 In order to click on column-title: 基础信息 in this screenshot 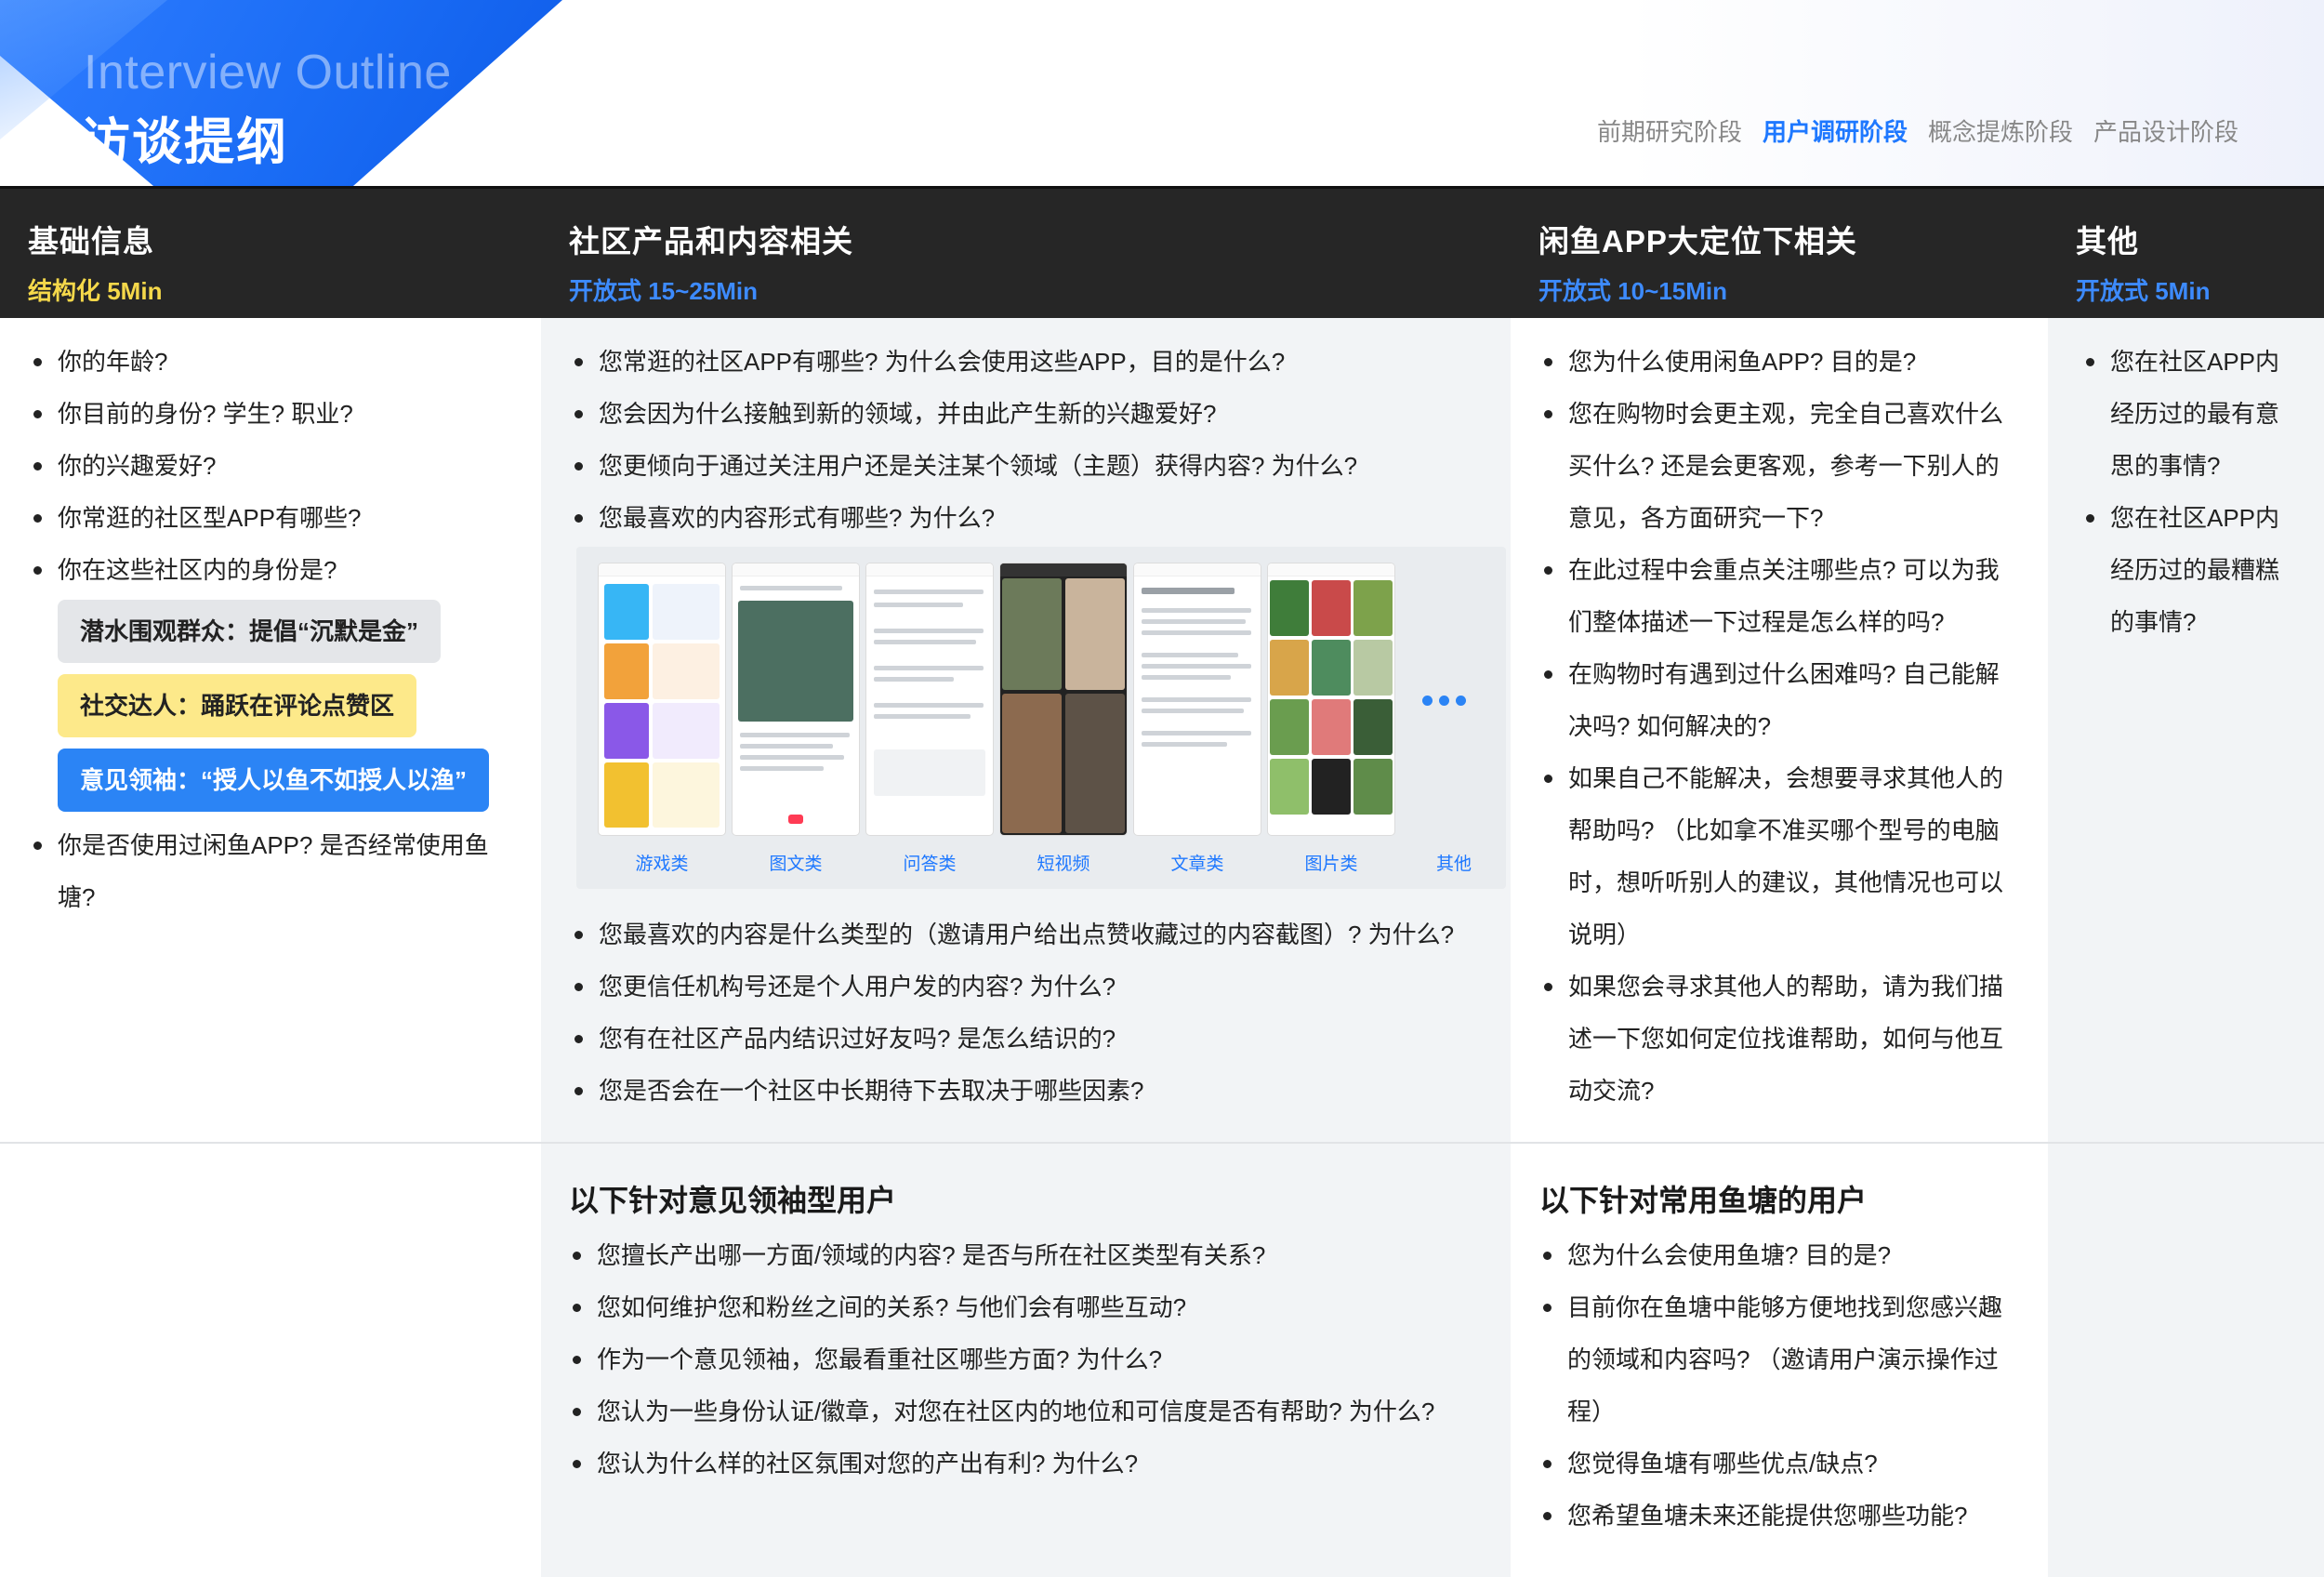, I will do `click(91, 241)`.